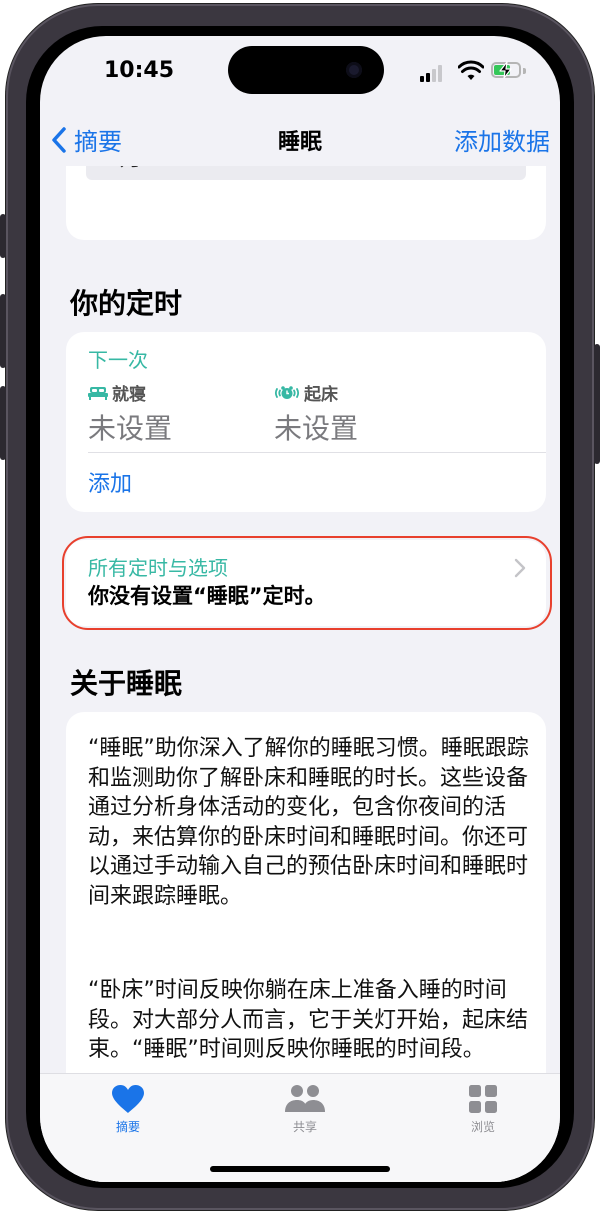 The width and height of the screenshot is (600, 1214). I want to click on volume-down-button, so click(3, 423).